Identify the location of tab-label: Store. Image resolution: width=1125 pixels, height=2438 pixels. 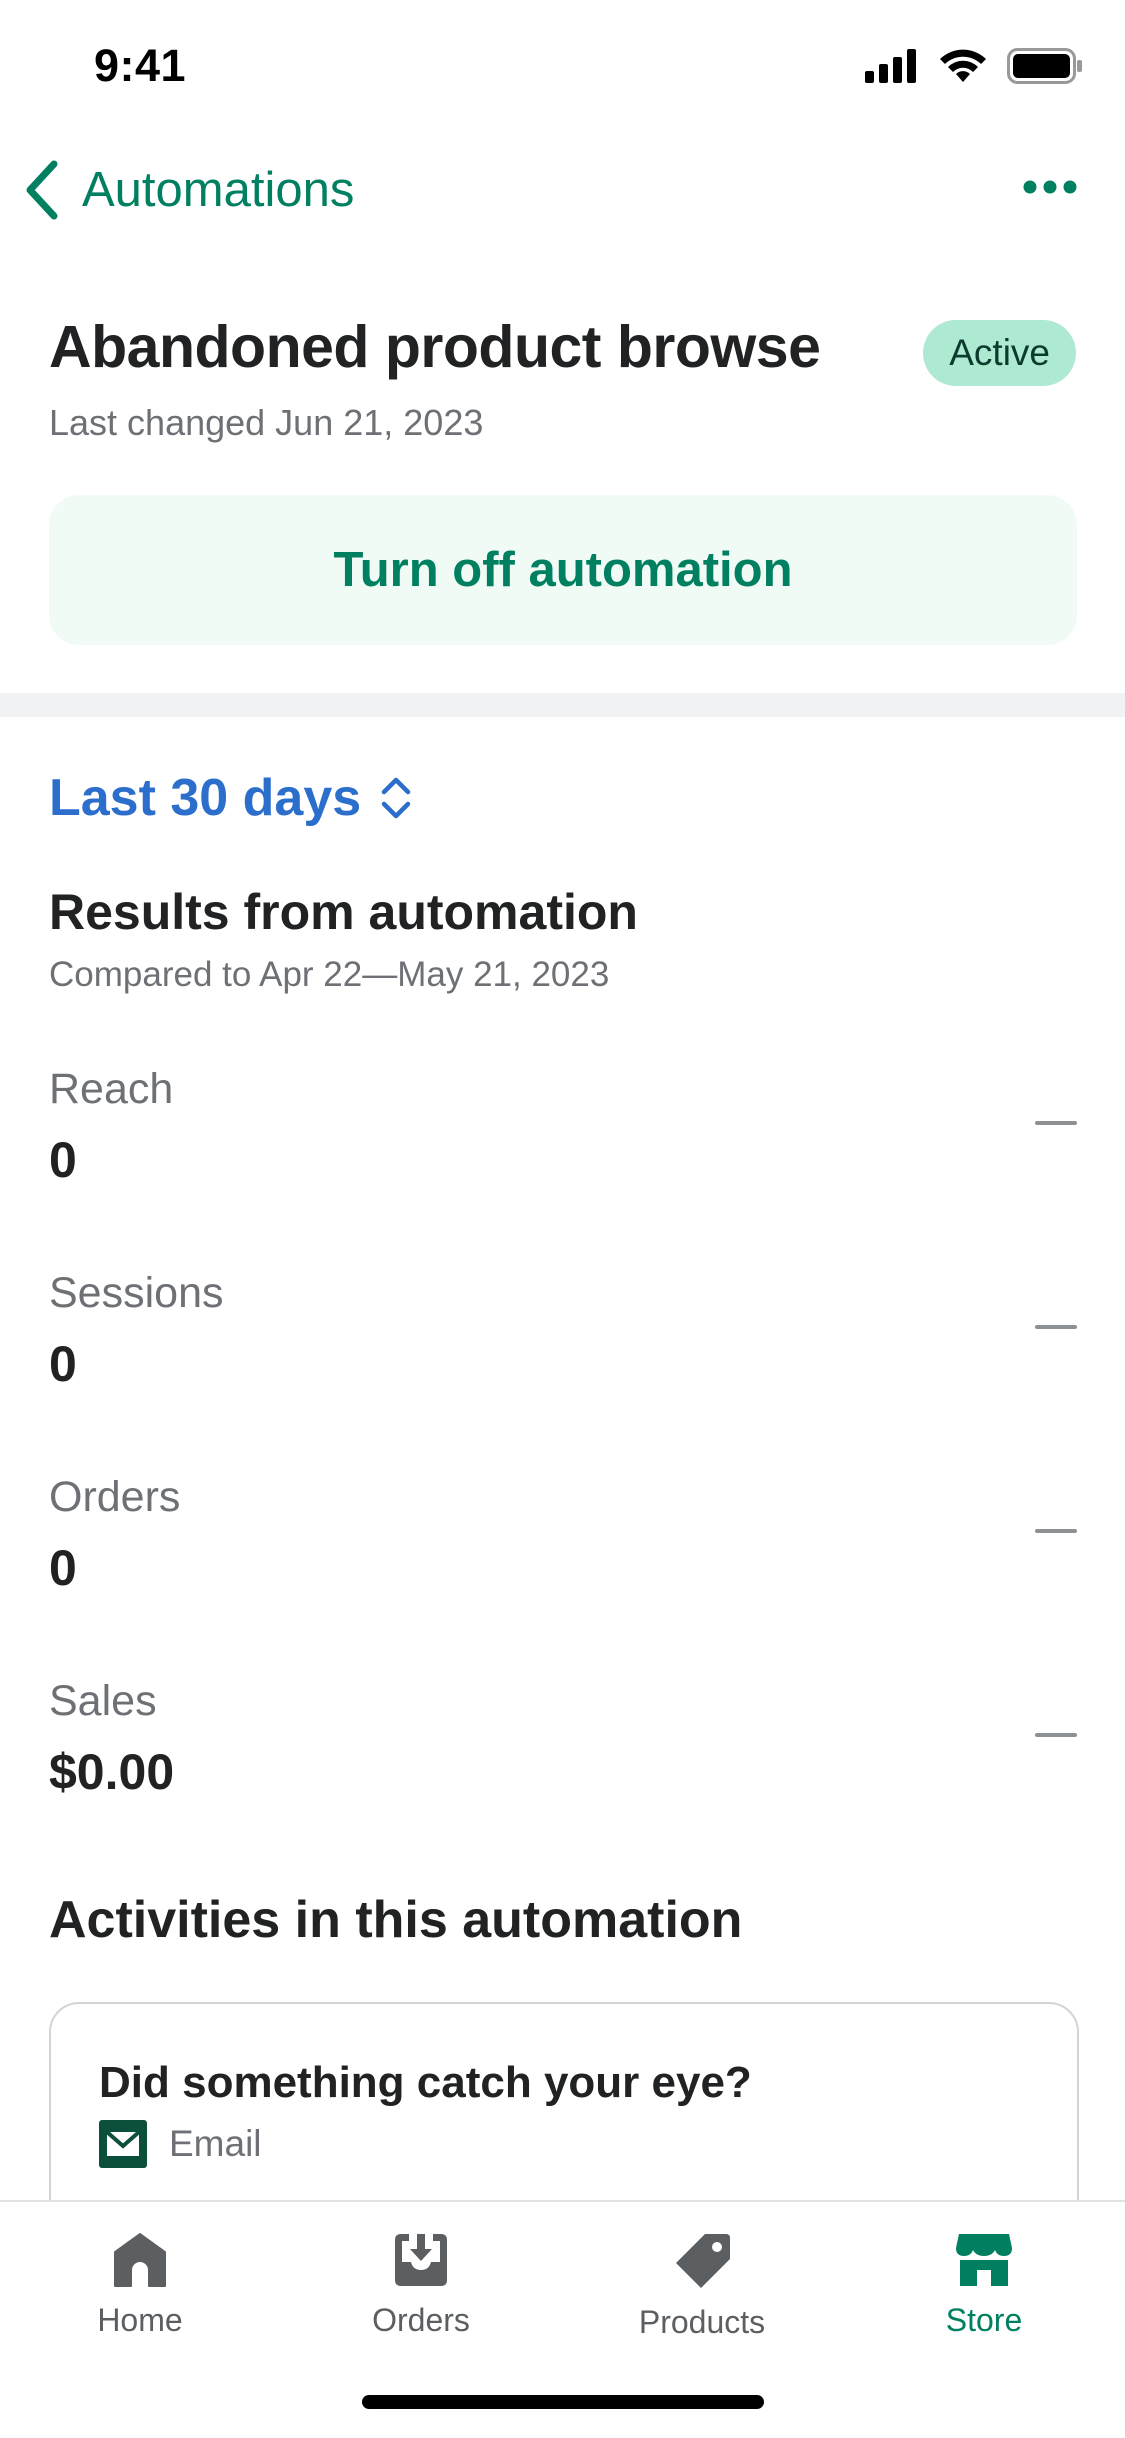
(984, 2320).